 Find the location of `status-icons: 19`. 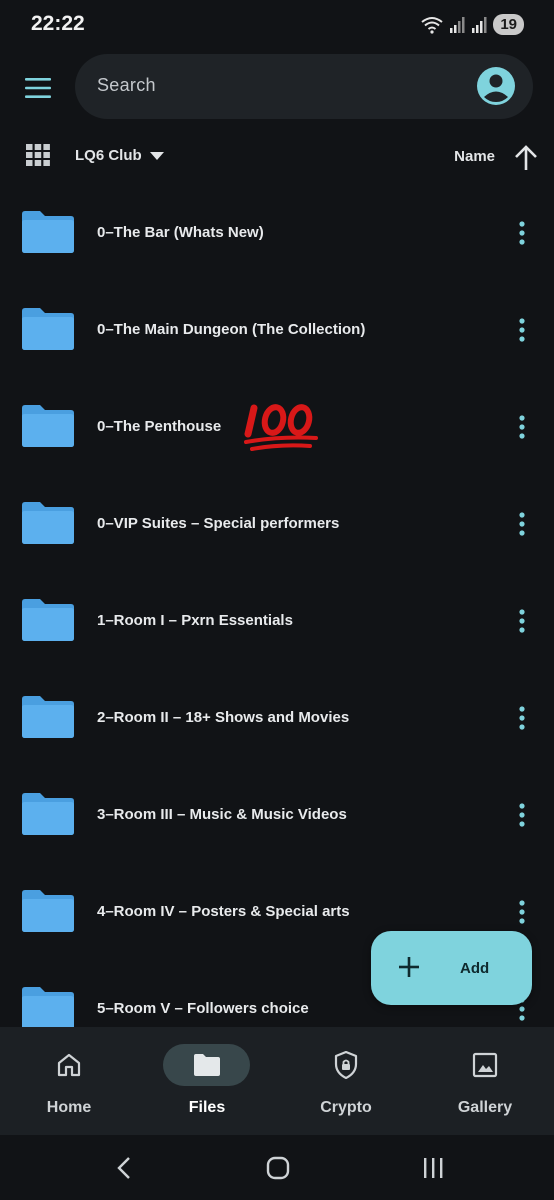

status-icons: 19 is located at coordinates (472, 24).